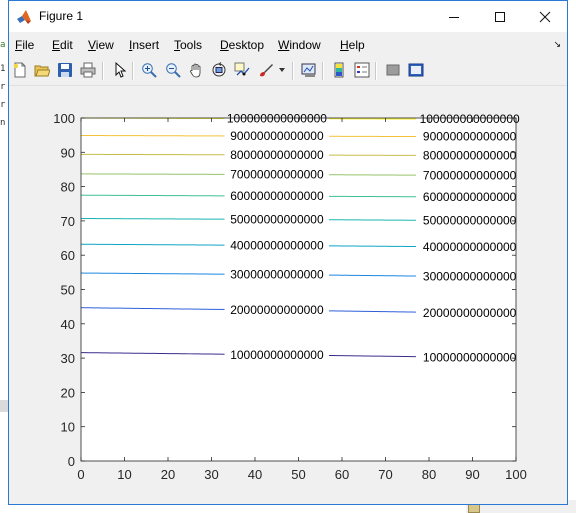 The height and width of the screenshot is (513, 576). I want to click on open-file-icon, so click(42, 70).